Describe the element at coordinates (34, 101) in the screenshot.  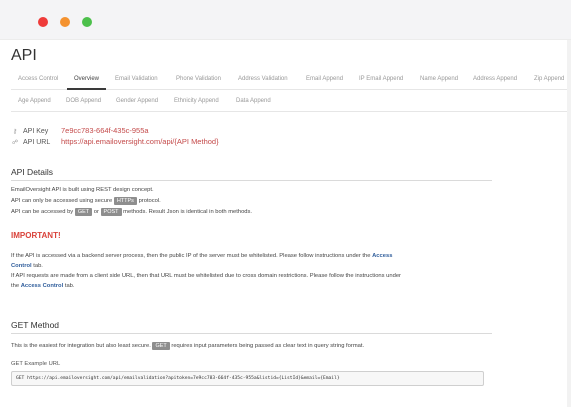
I see `tab-age-append: Age Append` at that location.